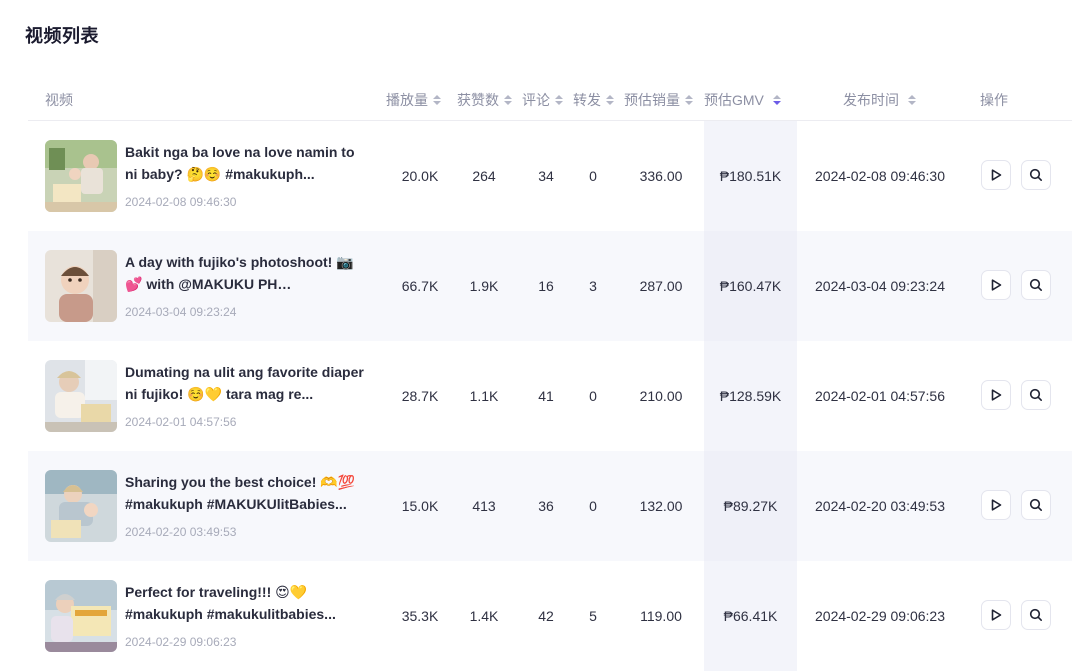 The width and height of the screenshot is (1080, 672). What do you see at coordinates (593, 616) in the screenshot?
I see `shares-value: 5` at bounding box center [593, 616].